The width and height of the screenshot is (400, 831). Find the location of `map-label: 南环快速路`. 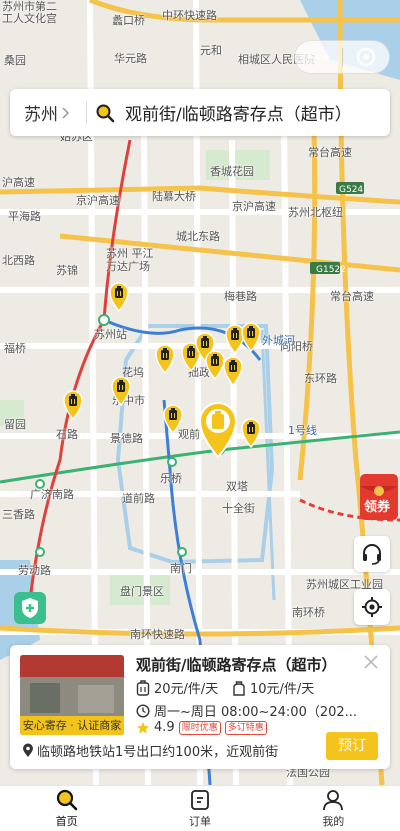

map-label: 南环快速路 is located at coordinates (157, 634).